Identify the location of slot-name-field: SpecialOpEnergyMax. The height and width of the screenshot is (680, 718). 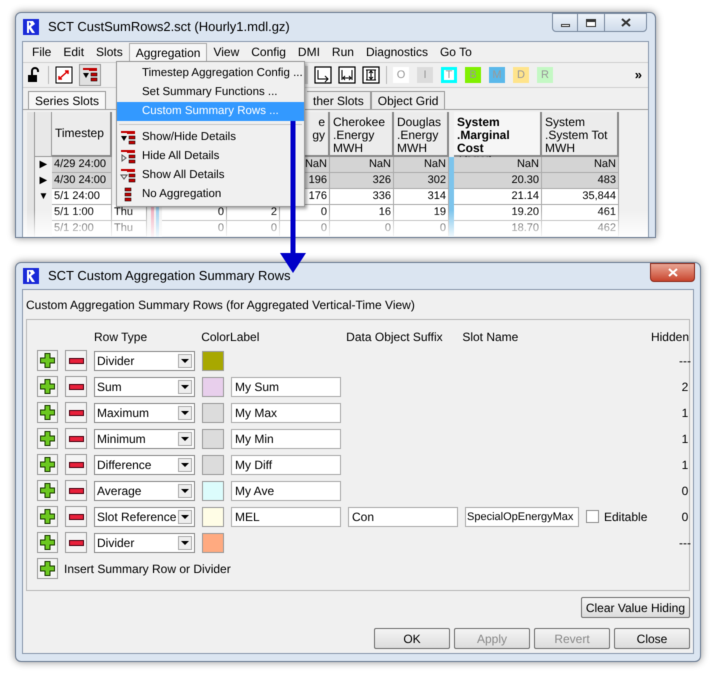
(522, 516).